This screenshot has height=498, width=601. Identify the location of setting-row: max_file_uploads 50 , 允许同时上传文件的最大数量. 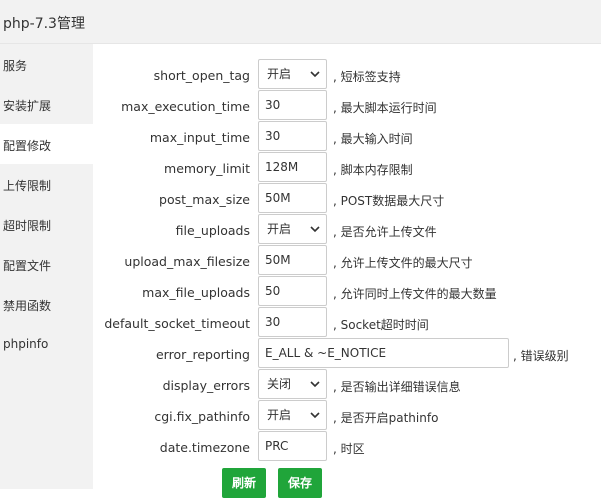
(347, 291).